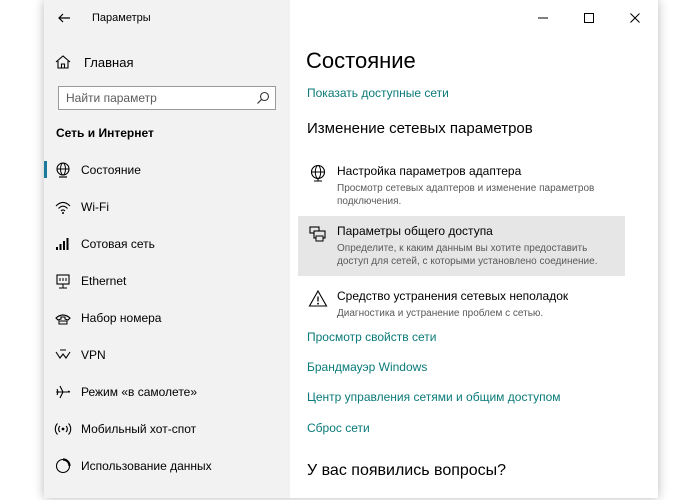  What do you see at coordinates (318, 299) in the screenshot?
I see `warning-icon` at bounding box center [318, 299].